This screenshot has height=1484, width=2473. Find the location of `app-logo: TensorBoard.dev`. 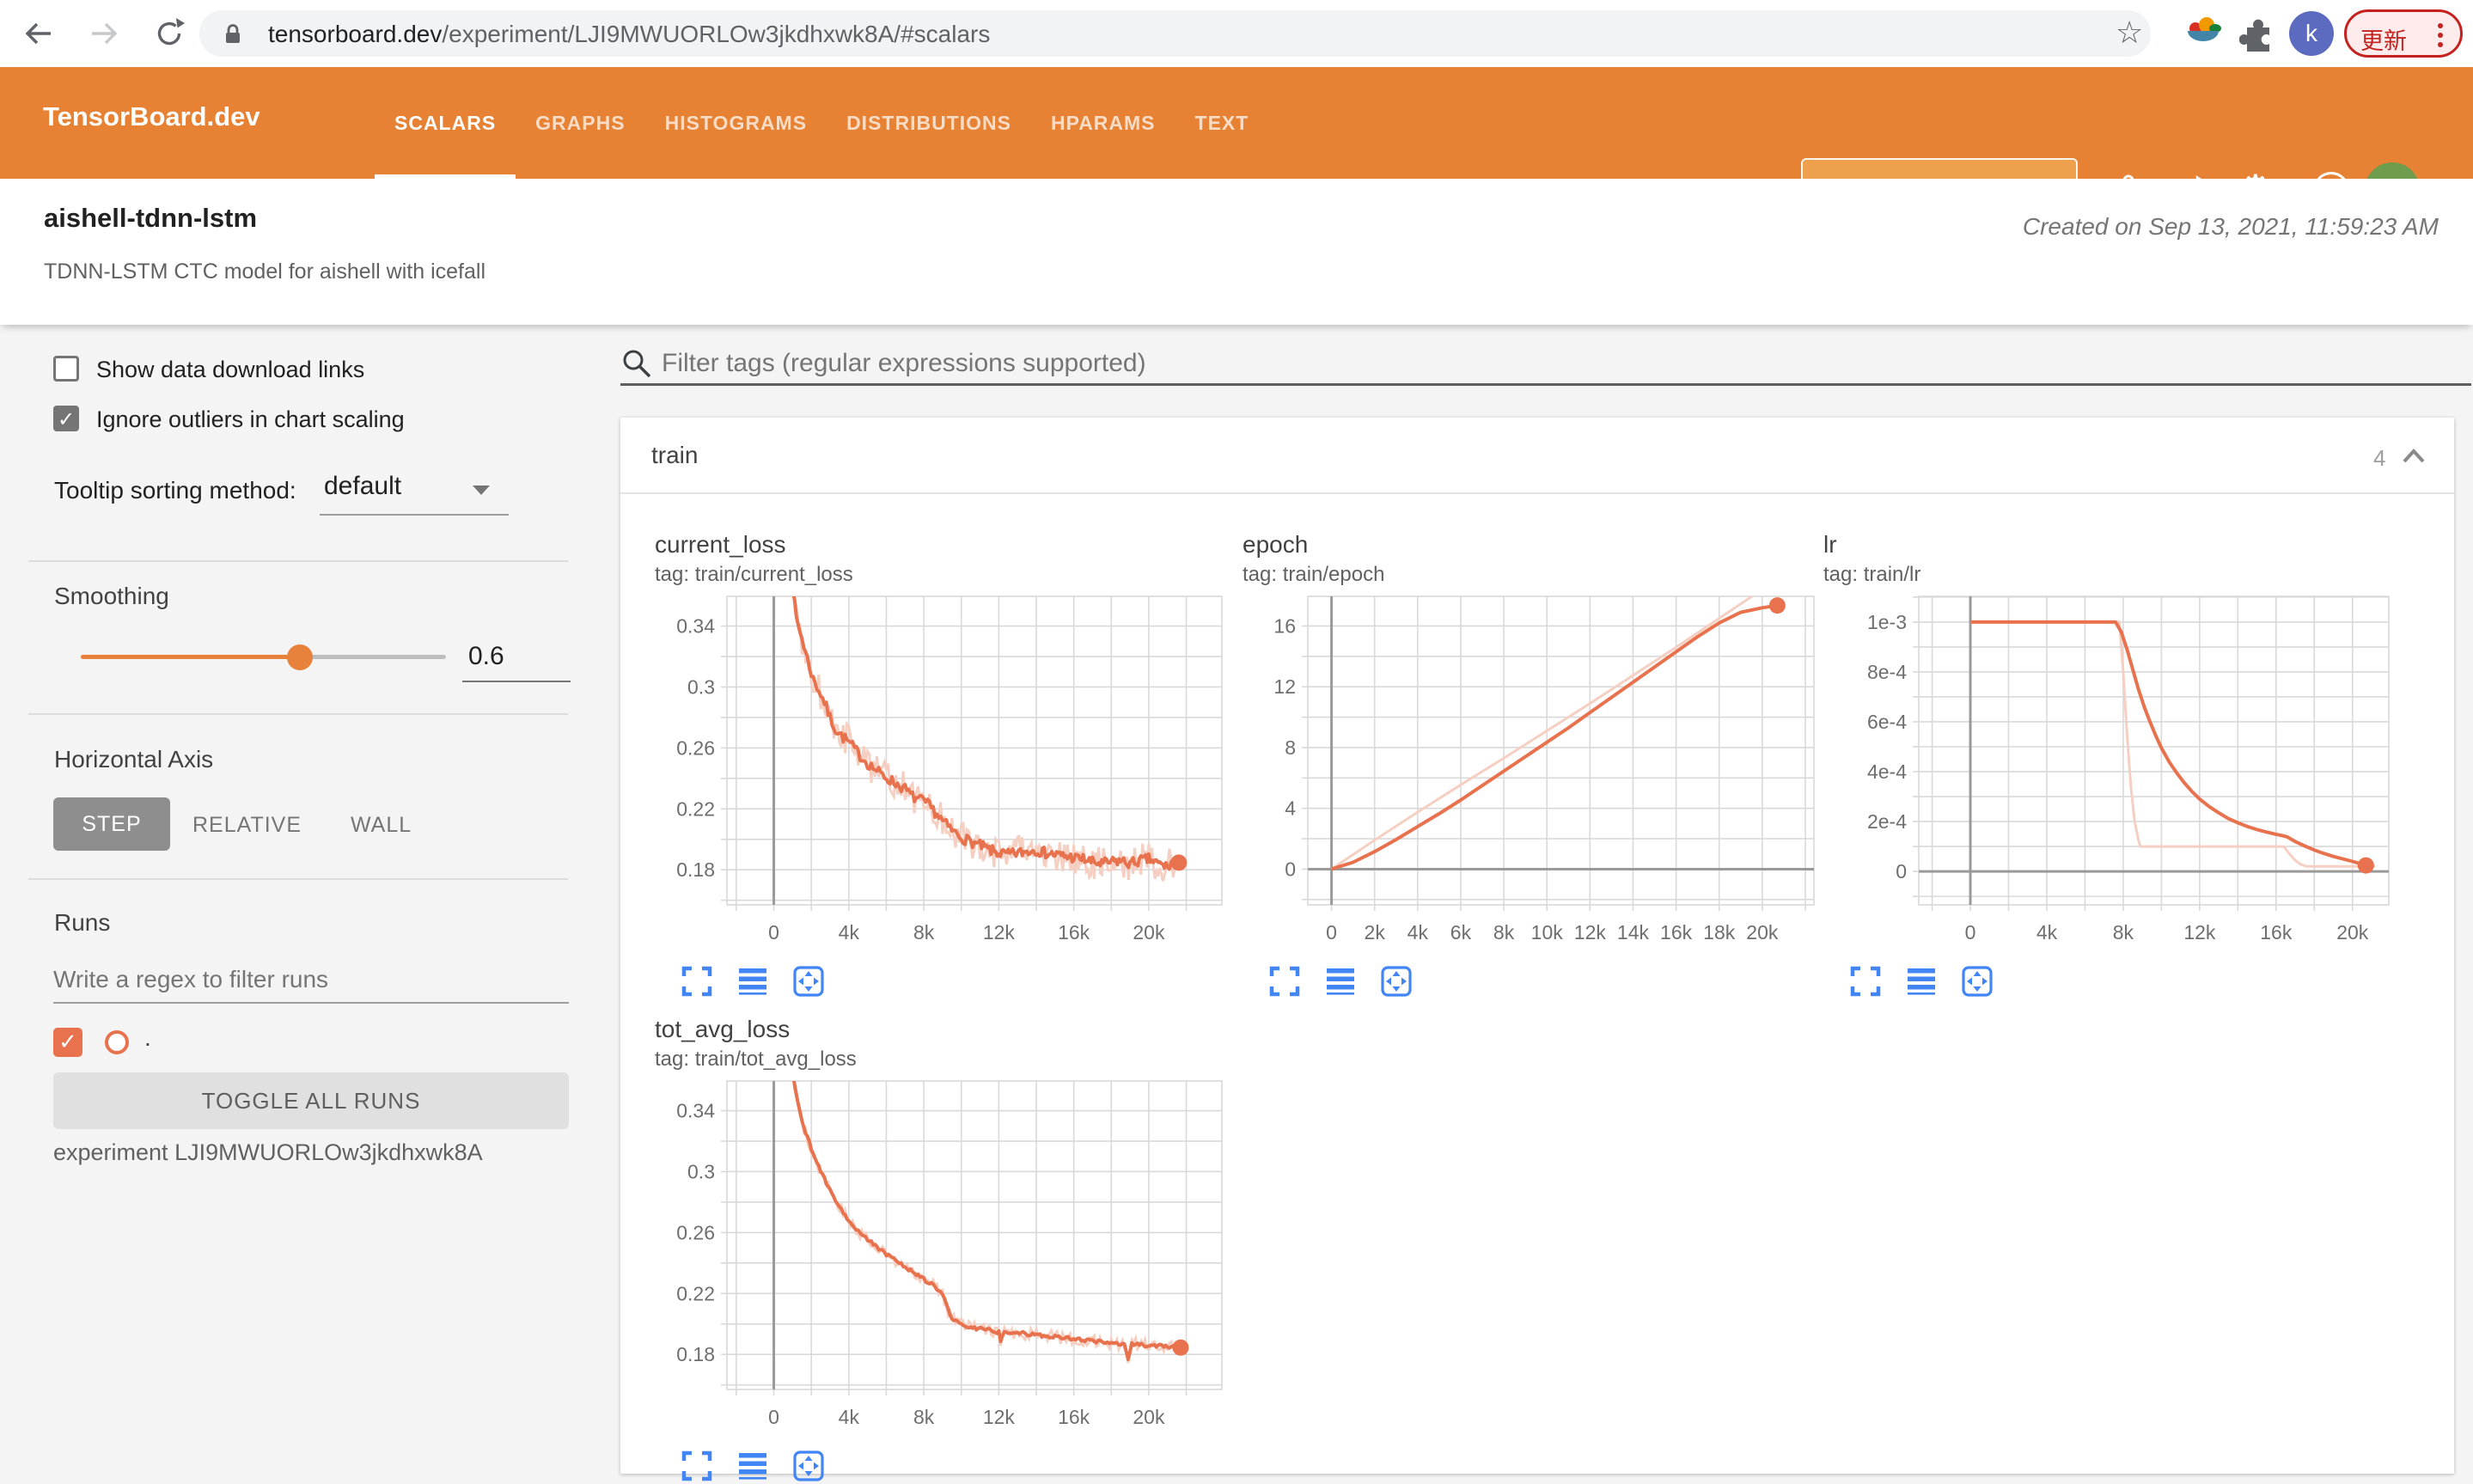

app-logo: TensorBoard.dev is located at coordinates (151, 117).